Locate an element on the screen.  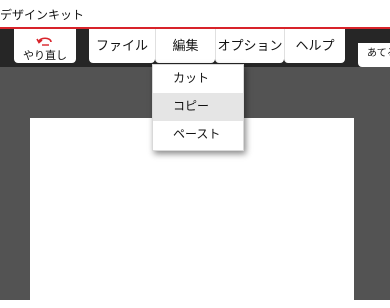
window-title: デザインキット is located at coordinates (42, 15).